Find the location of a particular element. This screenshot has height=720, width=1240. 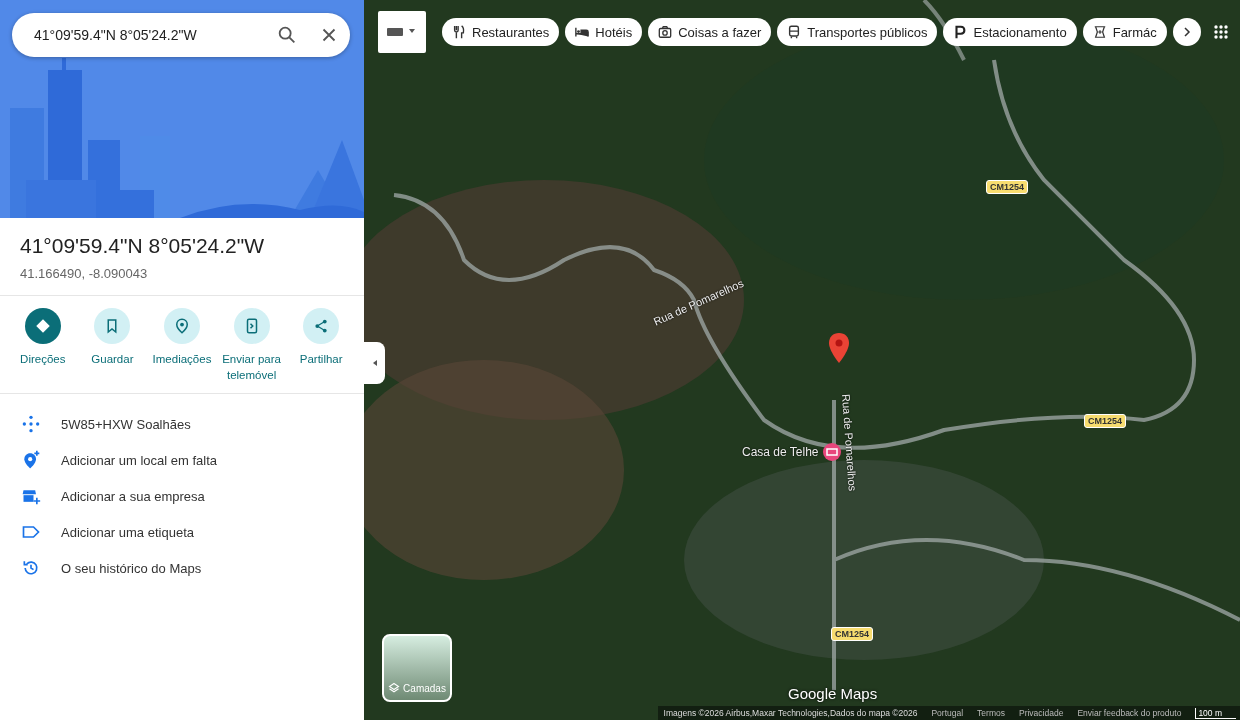

location-pin-icon is located at coordinates (839, 348).